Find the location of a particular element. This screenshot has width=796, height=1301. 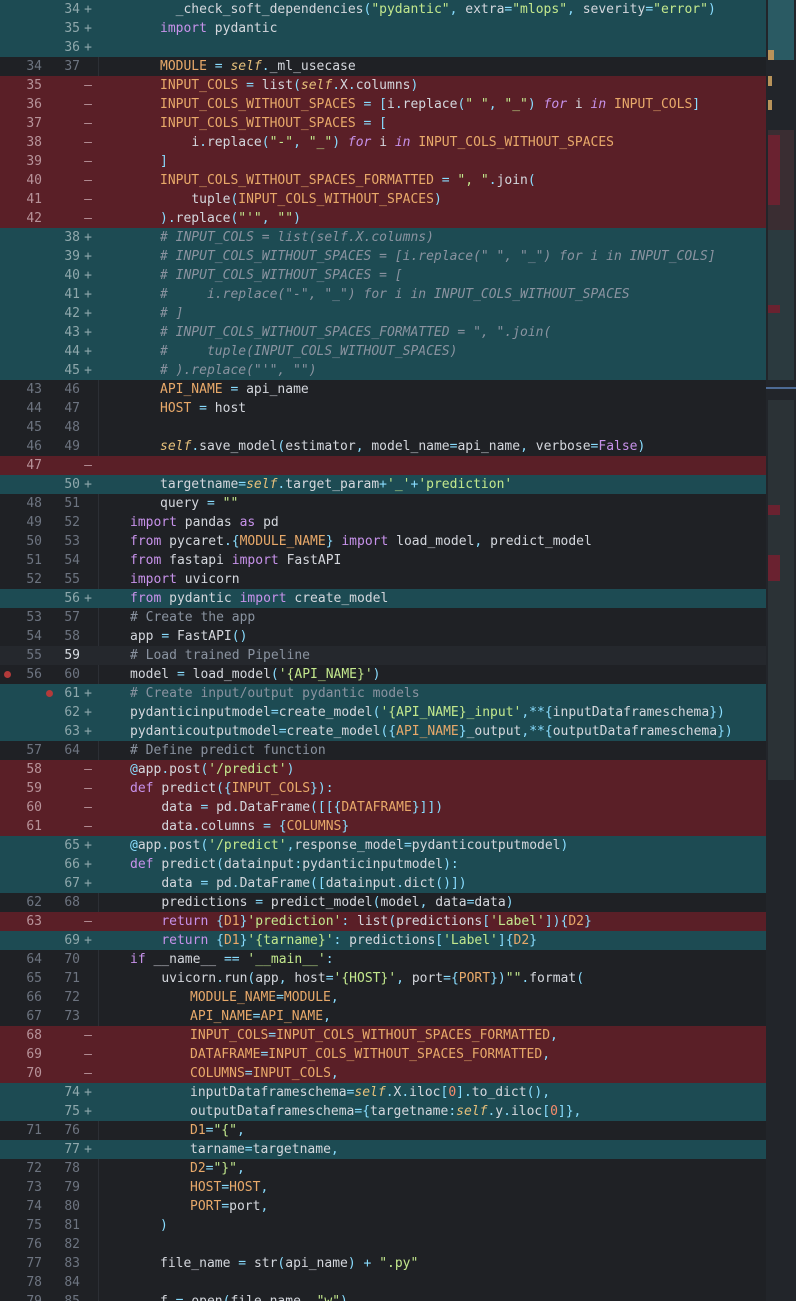

code-text: HOST=HOST, is located at coordinates (229, 1187).